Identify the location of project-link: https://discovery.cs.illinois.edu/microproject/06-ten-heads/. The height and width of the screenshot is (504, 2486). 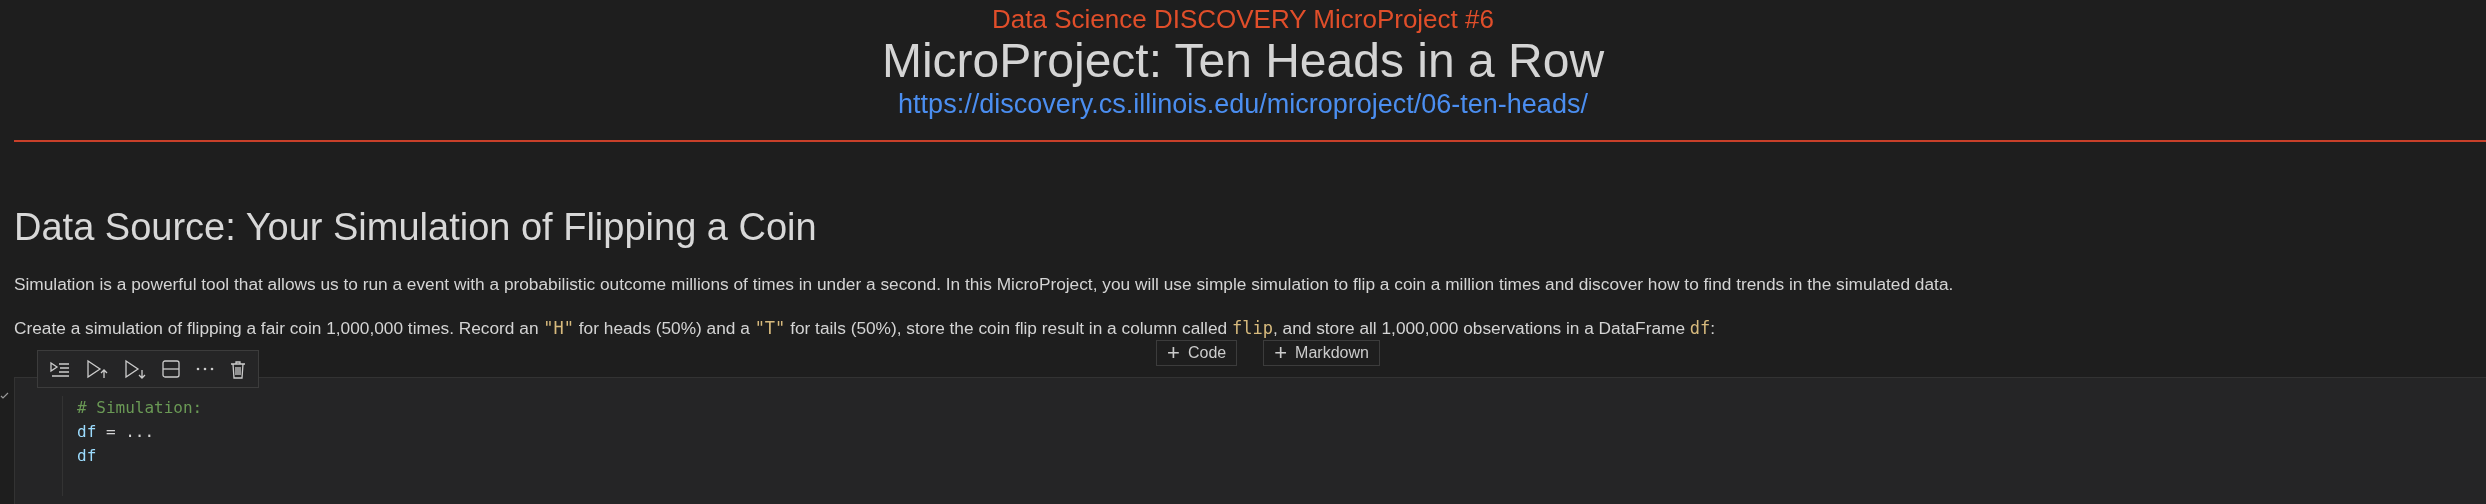
(1243, 104).